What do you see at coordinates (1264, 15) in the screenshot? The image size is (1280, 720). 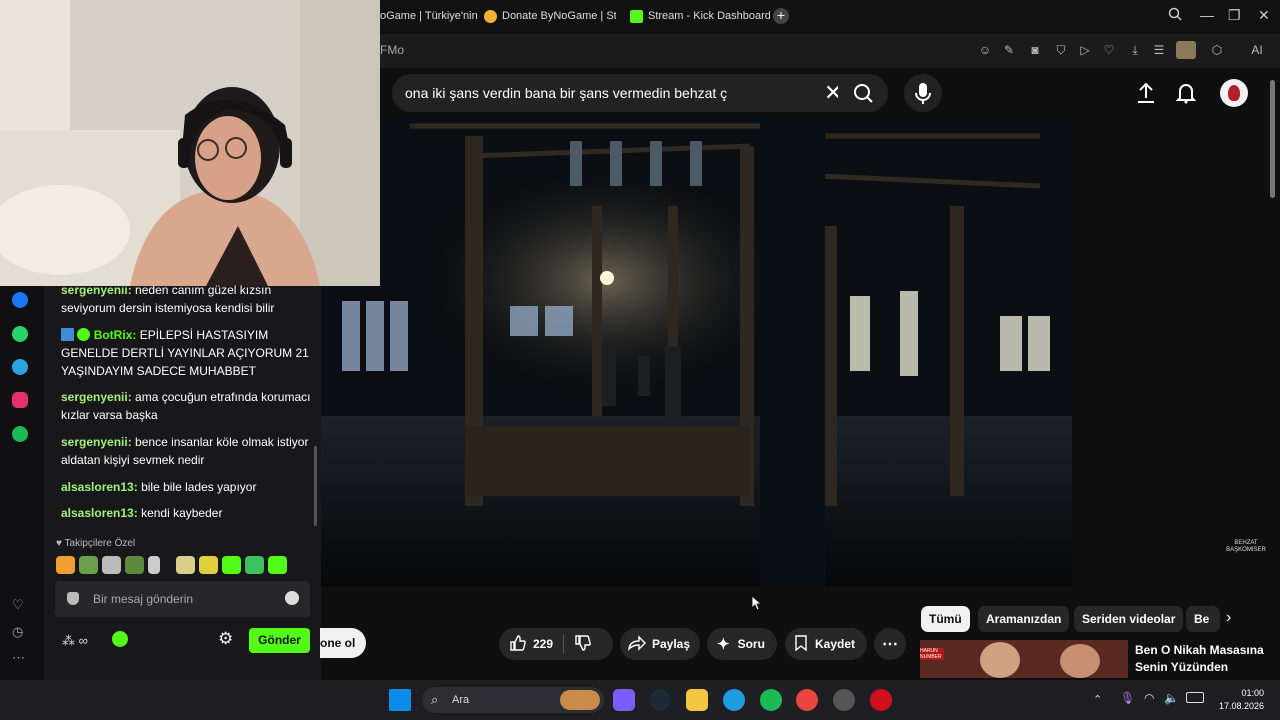 I see `close-window-icon: ✕` at bounding box center [1264, 15].